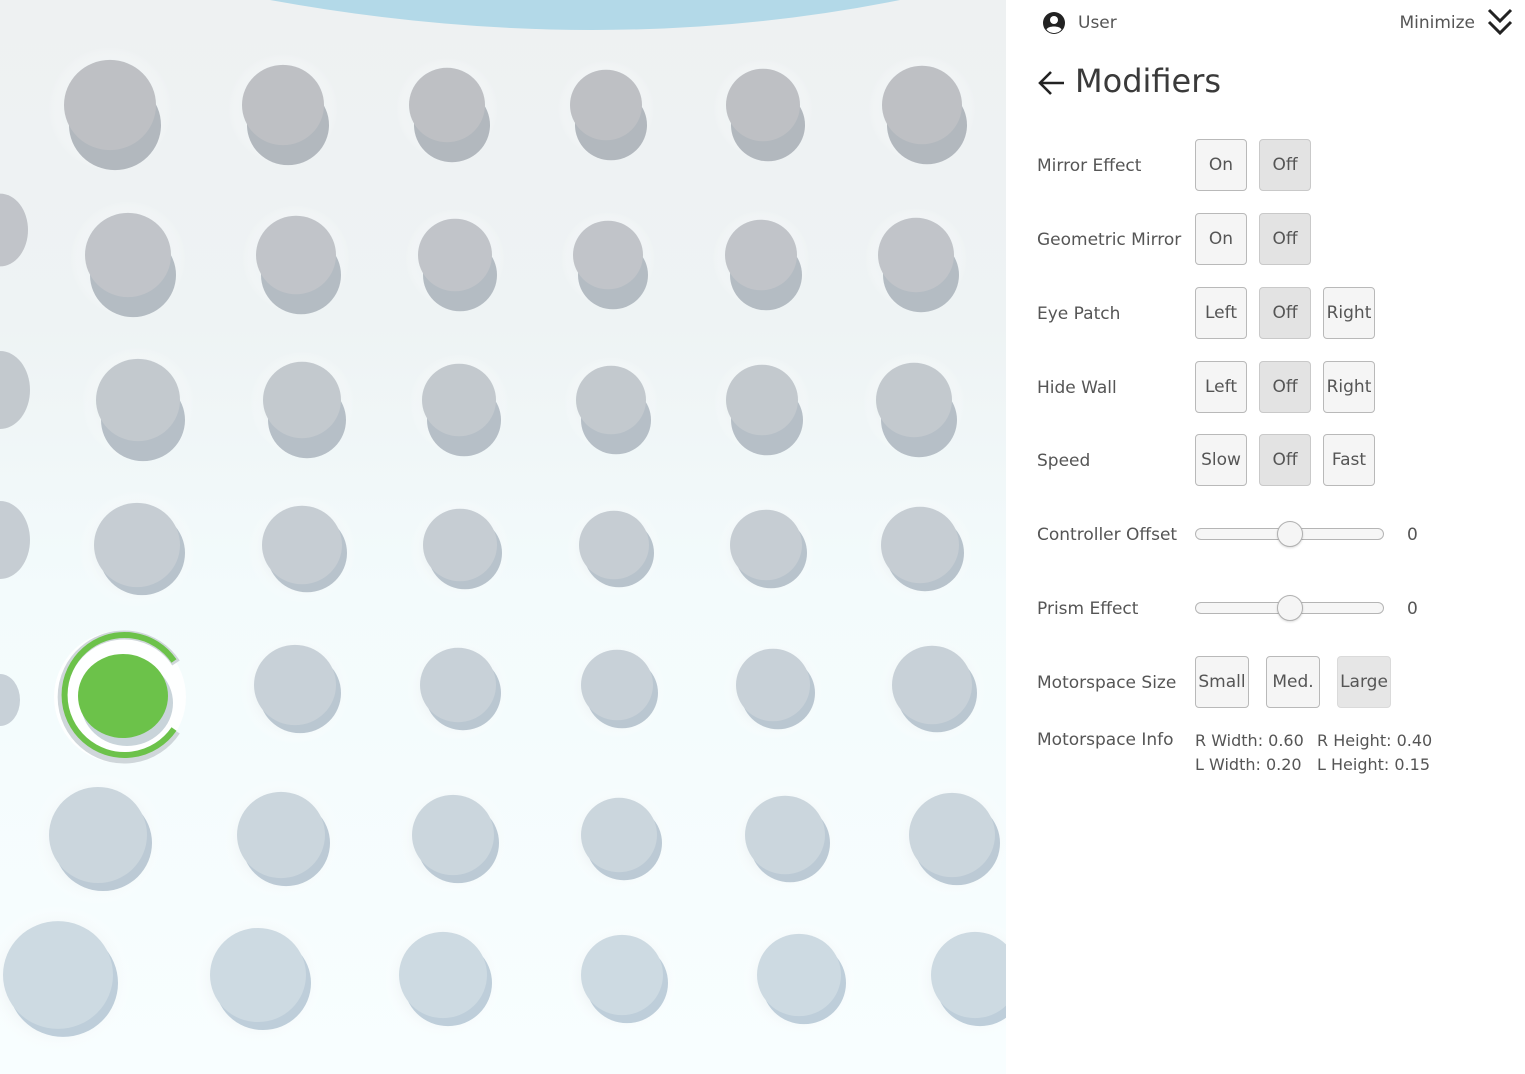 This screenshot has width=1525, height=1074. Describe the element at coordinates (1249, 740) in the screenshot. I see `r-width-value: R Width: 0.60` at that location.